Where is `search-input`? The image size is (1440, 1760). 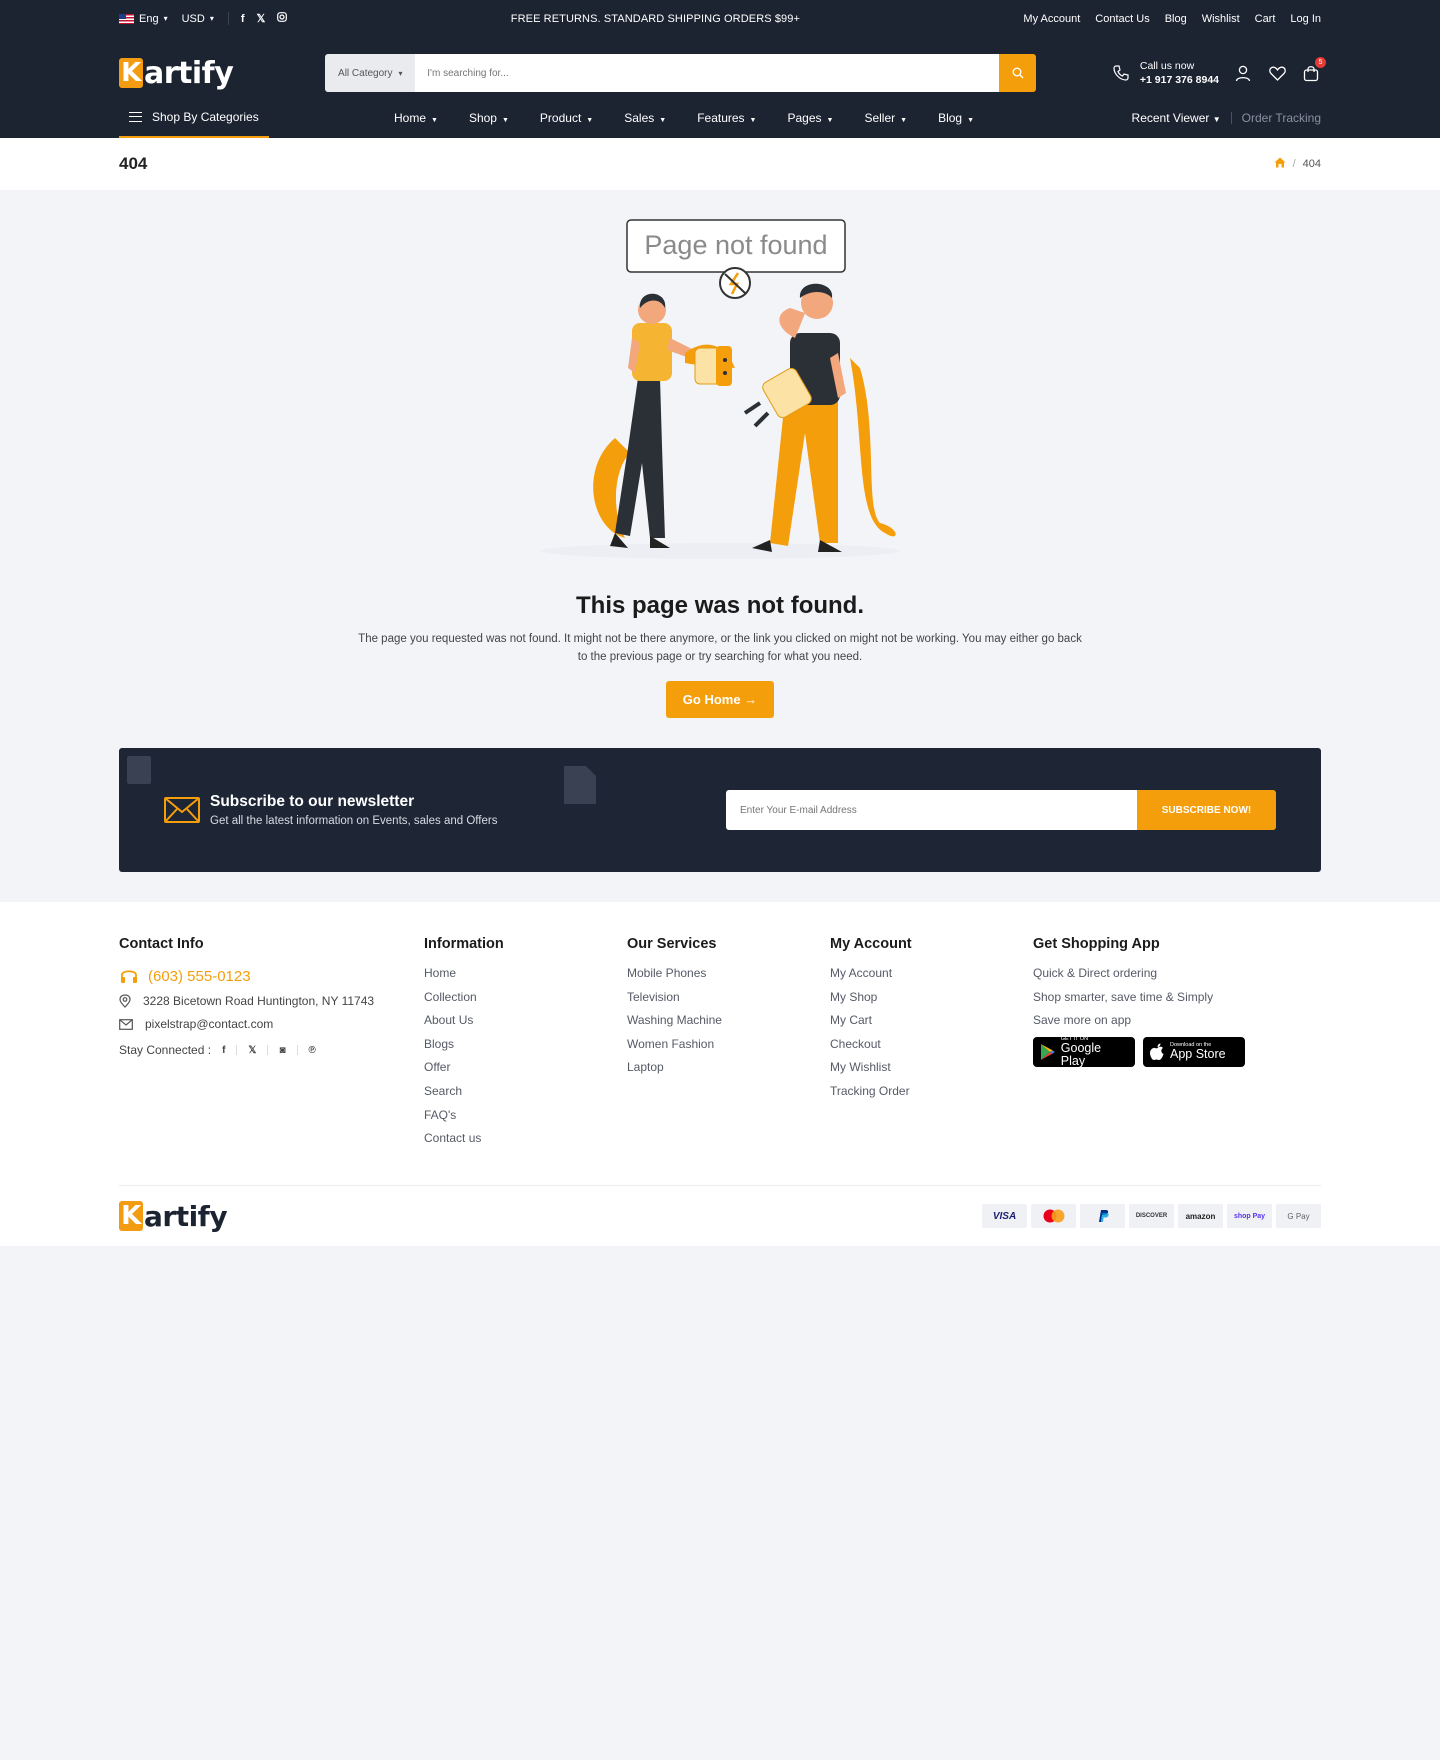 search-input is located at coordinates (707, 73).